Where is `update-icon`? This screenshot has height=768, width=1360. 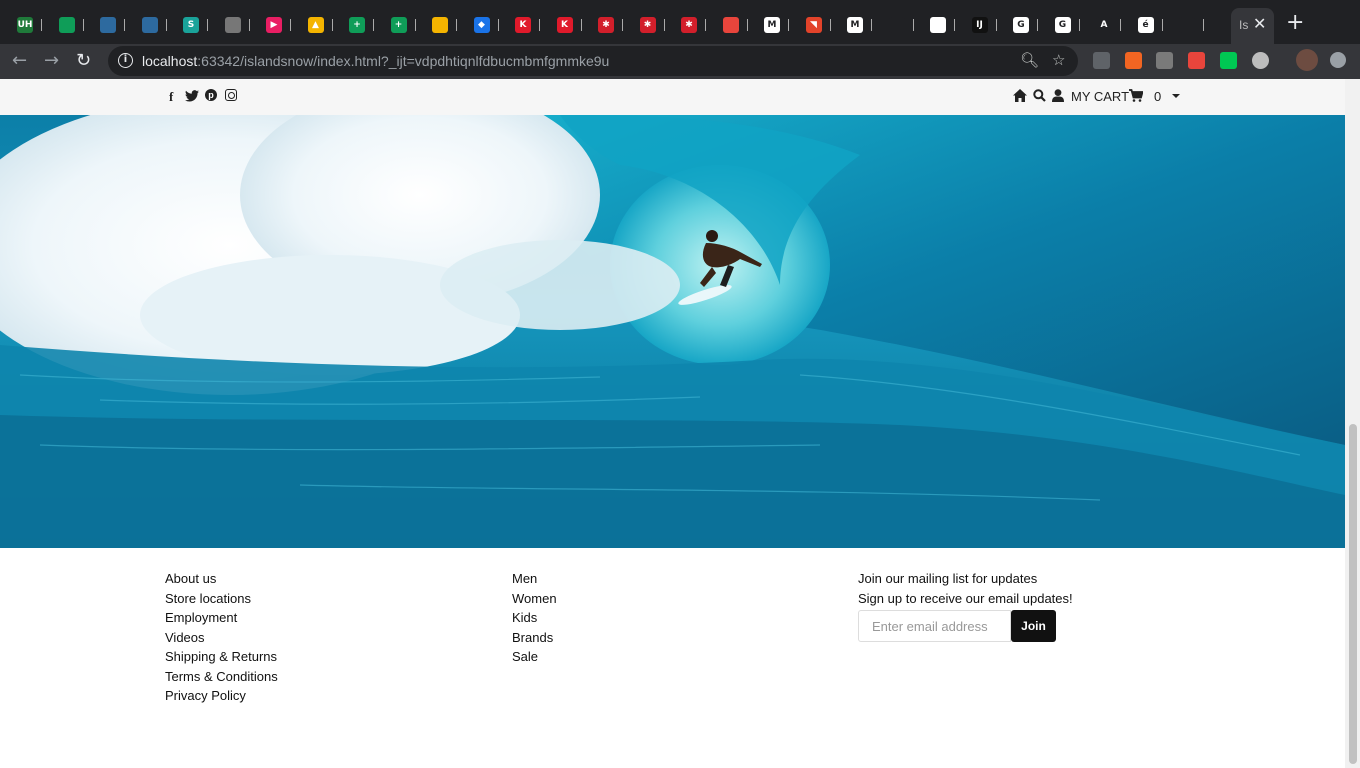
update-icon is located at coordinates (1338, 60).